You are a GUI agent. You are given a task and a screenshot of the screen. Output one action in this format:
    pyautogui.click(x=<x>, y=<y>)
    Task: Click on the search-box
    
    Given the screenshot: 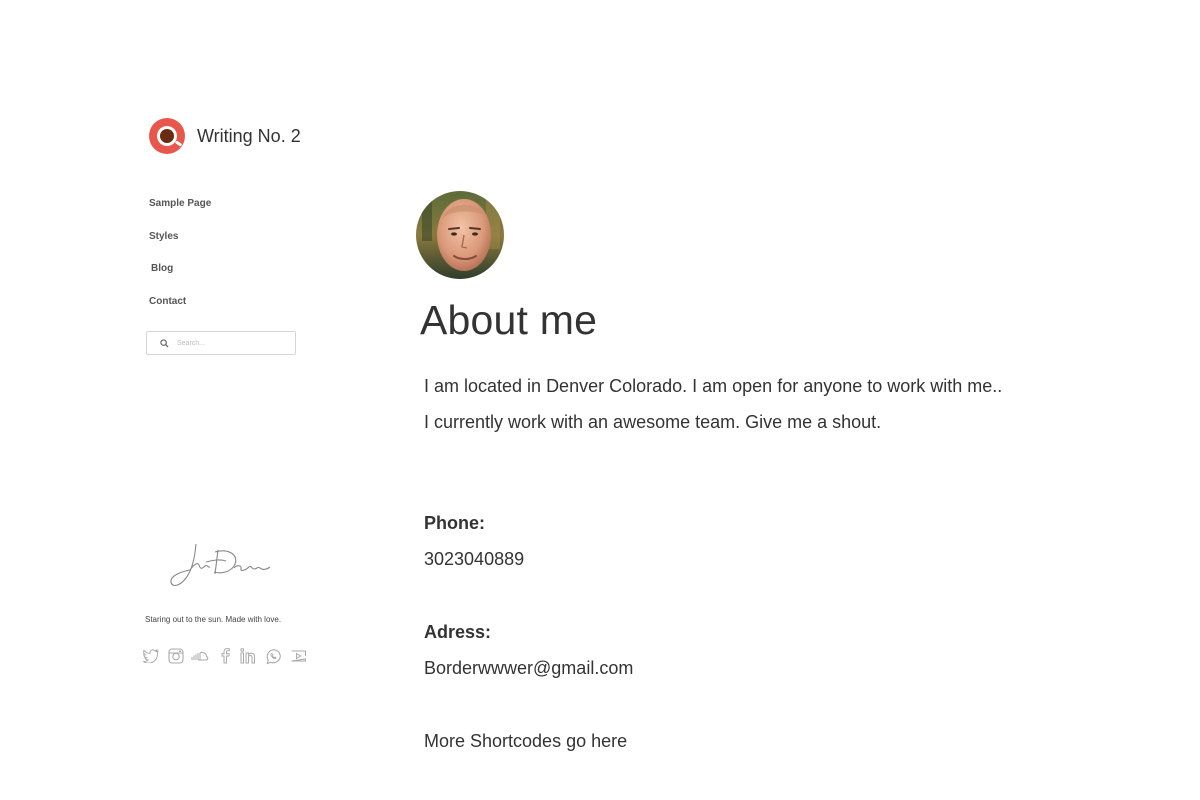 What is the action you would take?
    pyautogui.click(x=221, y=343)
    